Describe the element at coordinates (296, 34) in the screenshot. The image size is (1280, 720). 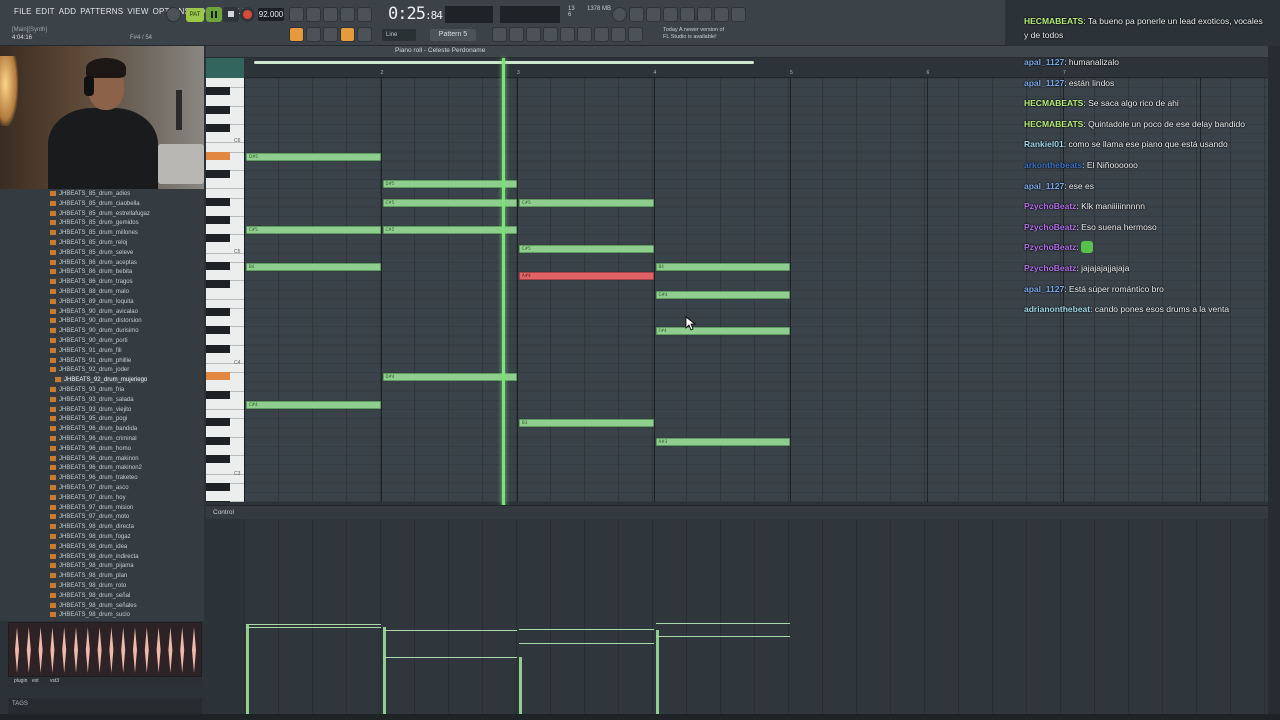
I see `typing-keyboard-icon` at that location.